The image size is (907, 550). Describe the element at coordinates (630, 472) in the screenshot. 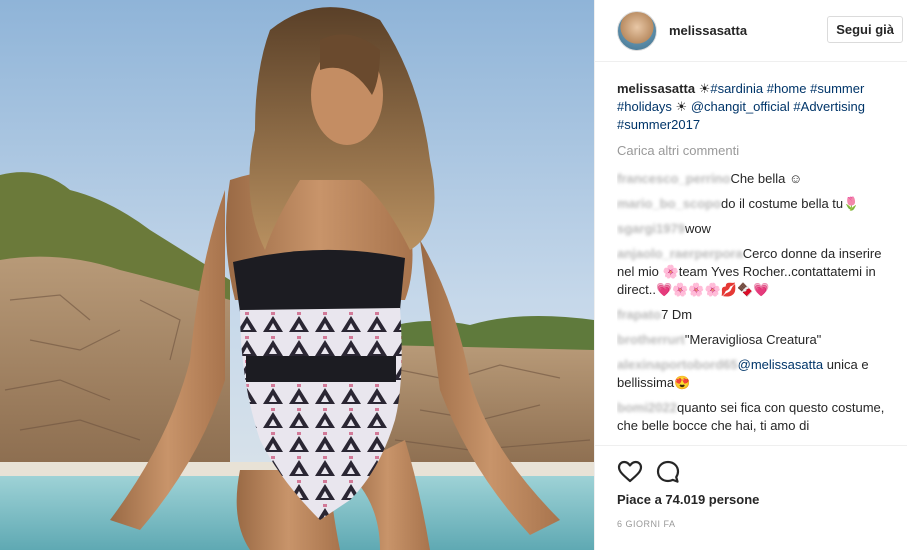

I see `heart-outline-icon` at that location.